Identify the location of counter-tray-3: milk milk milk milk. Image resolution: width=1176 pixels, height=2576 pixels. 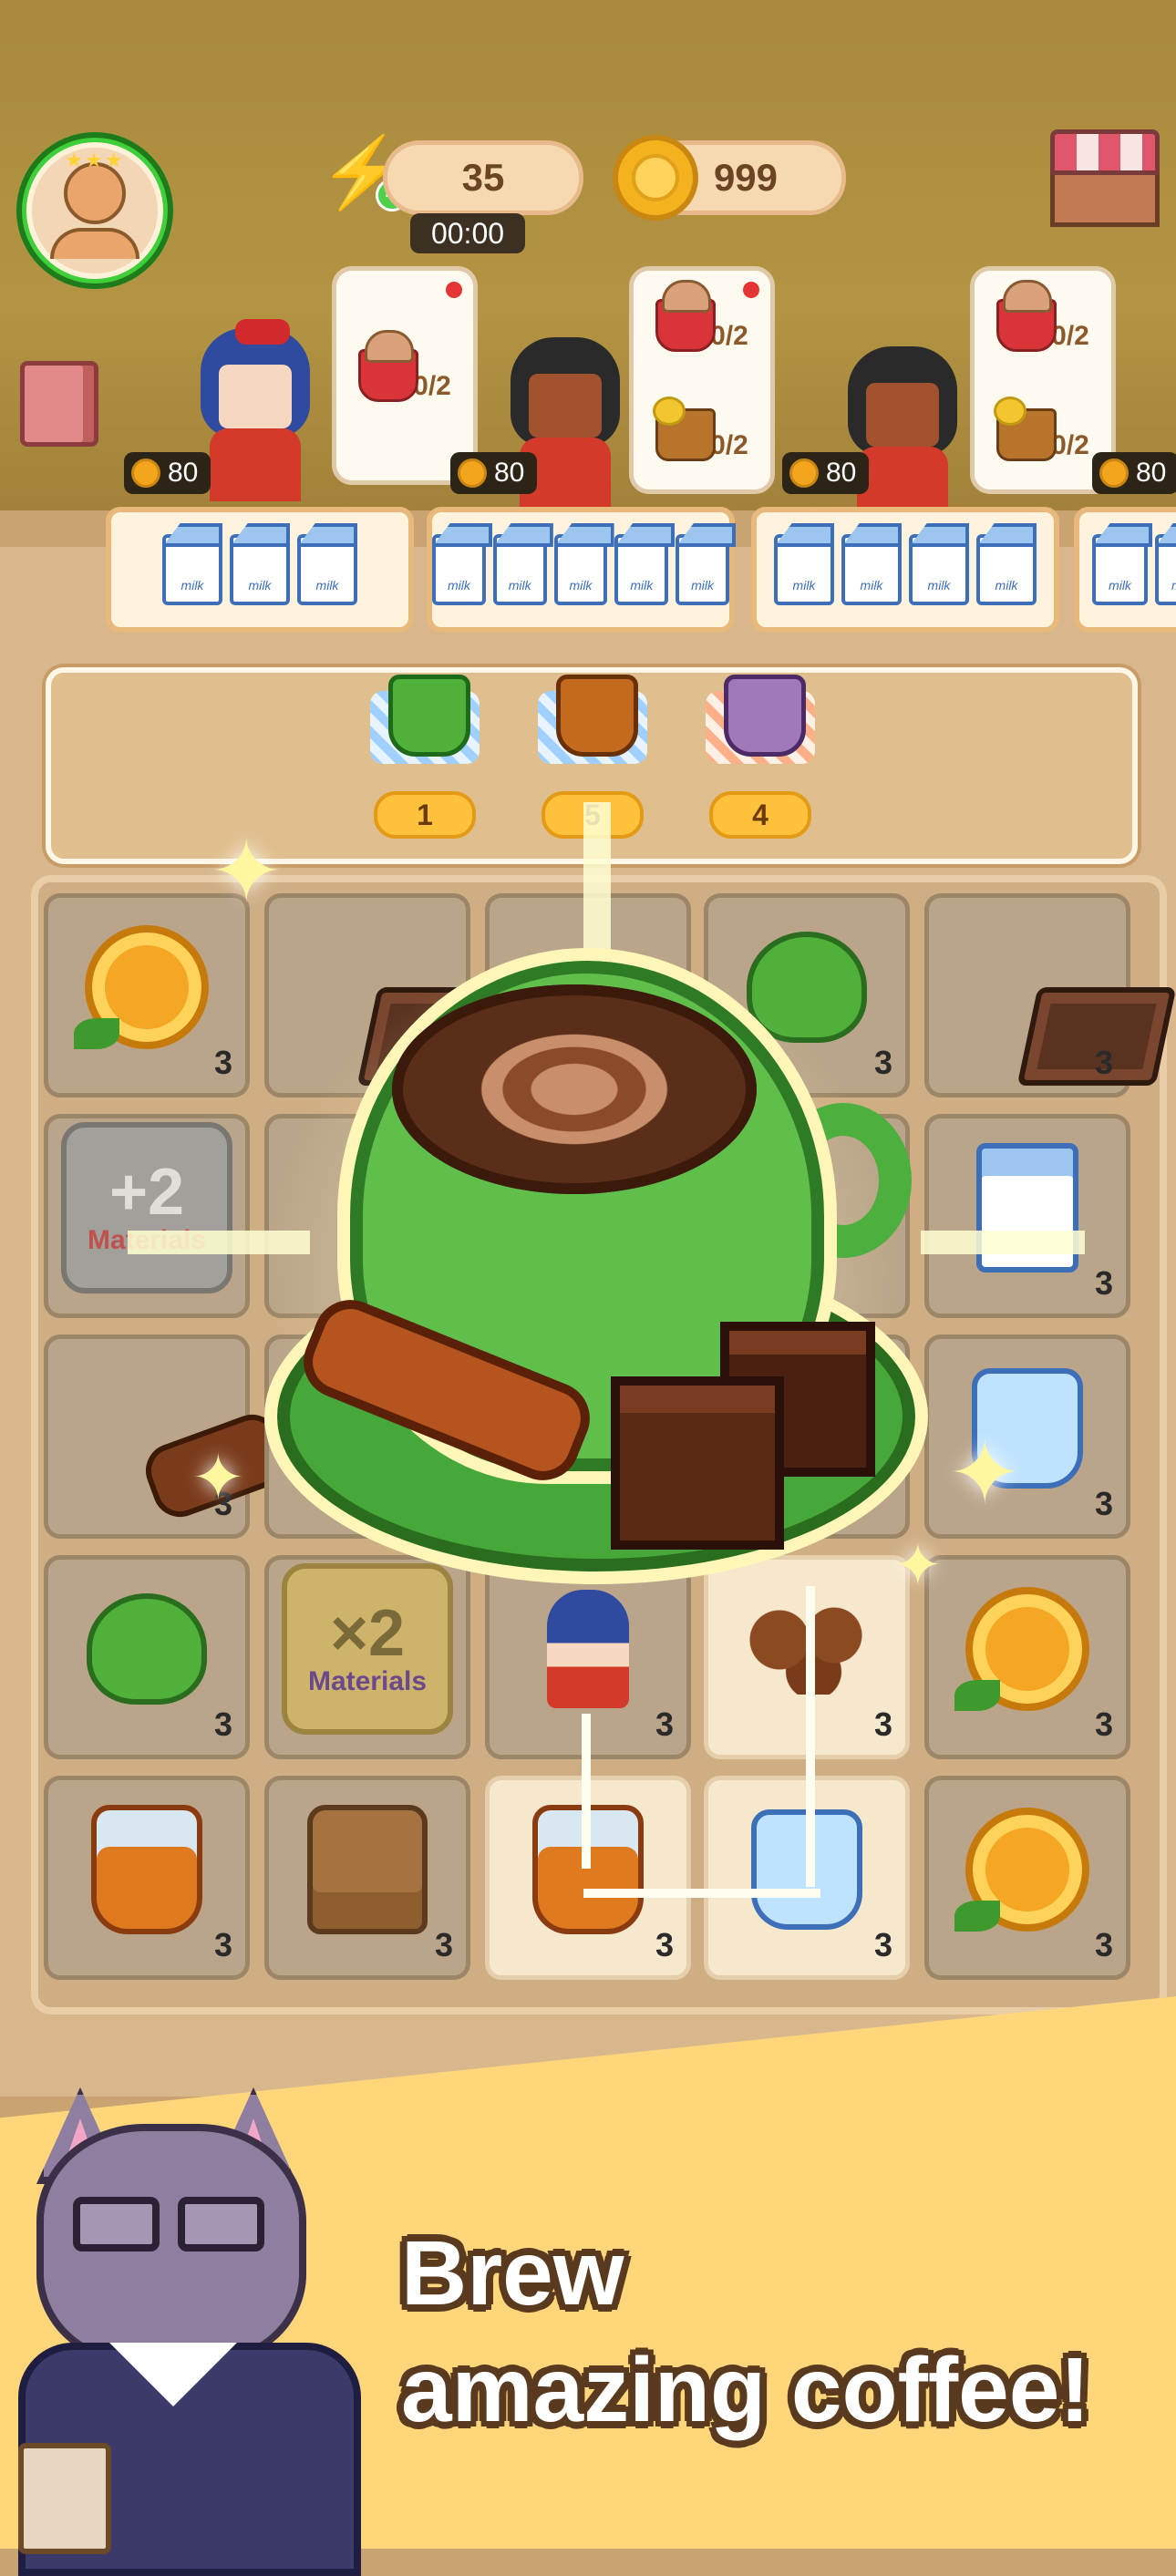
(905, 570).